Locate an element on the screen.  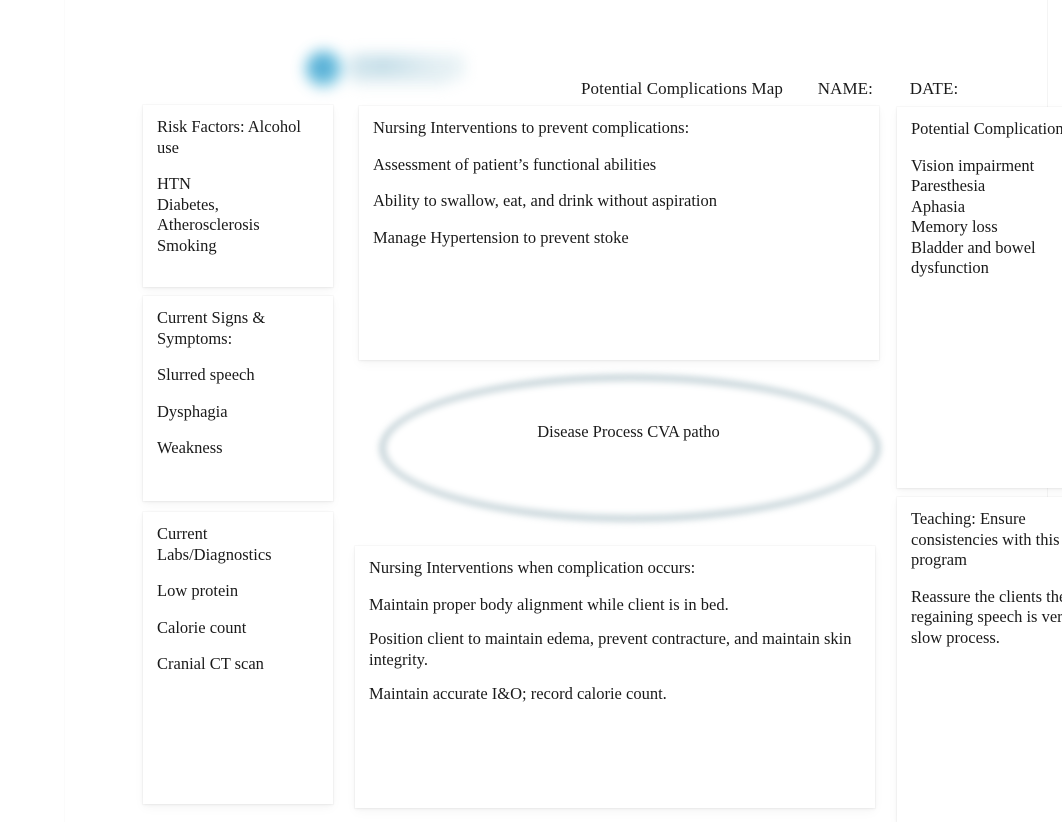
disease-process-node: Disease Process CVA patho is located at coordinates (617, 448).